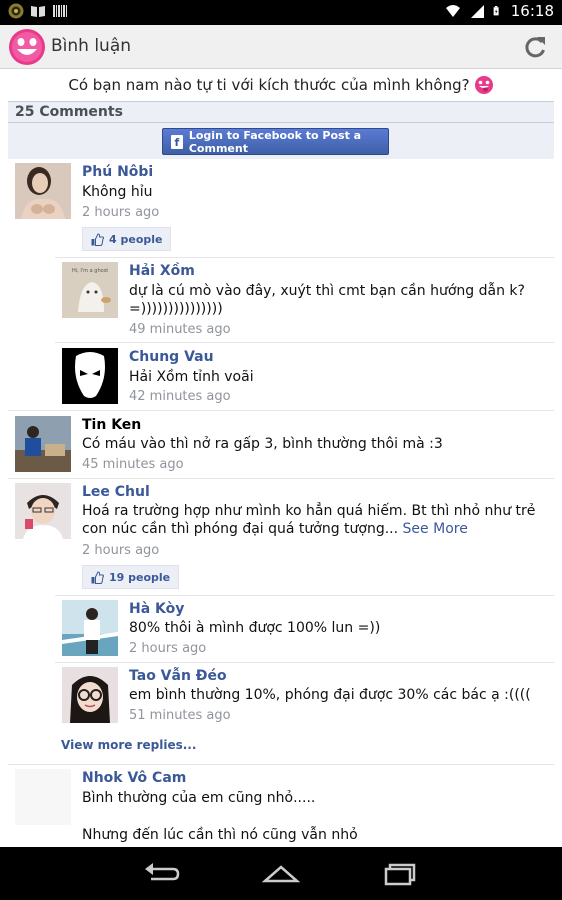  Describe the element at coordinates (496, 11) in the screenshot. I see `battery-icon` at that location.